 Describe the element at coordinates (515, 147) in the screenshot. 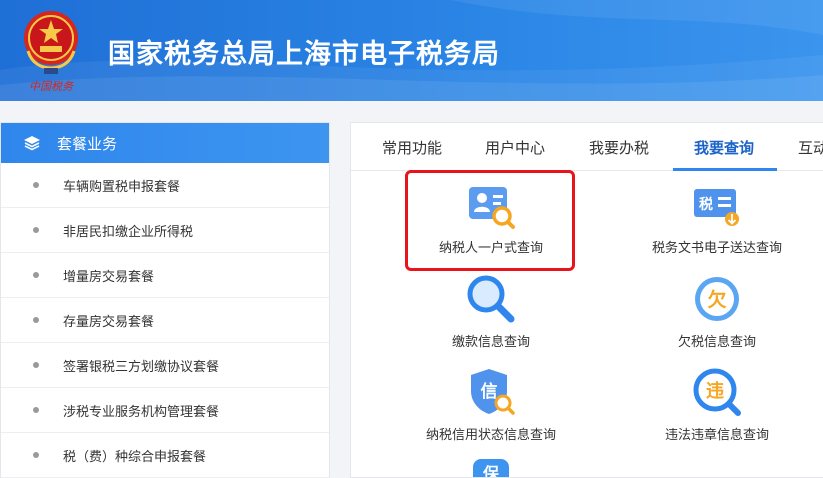

I see `tab-user-center: 用户中心` at that location.